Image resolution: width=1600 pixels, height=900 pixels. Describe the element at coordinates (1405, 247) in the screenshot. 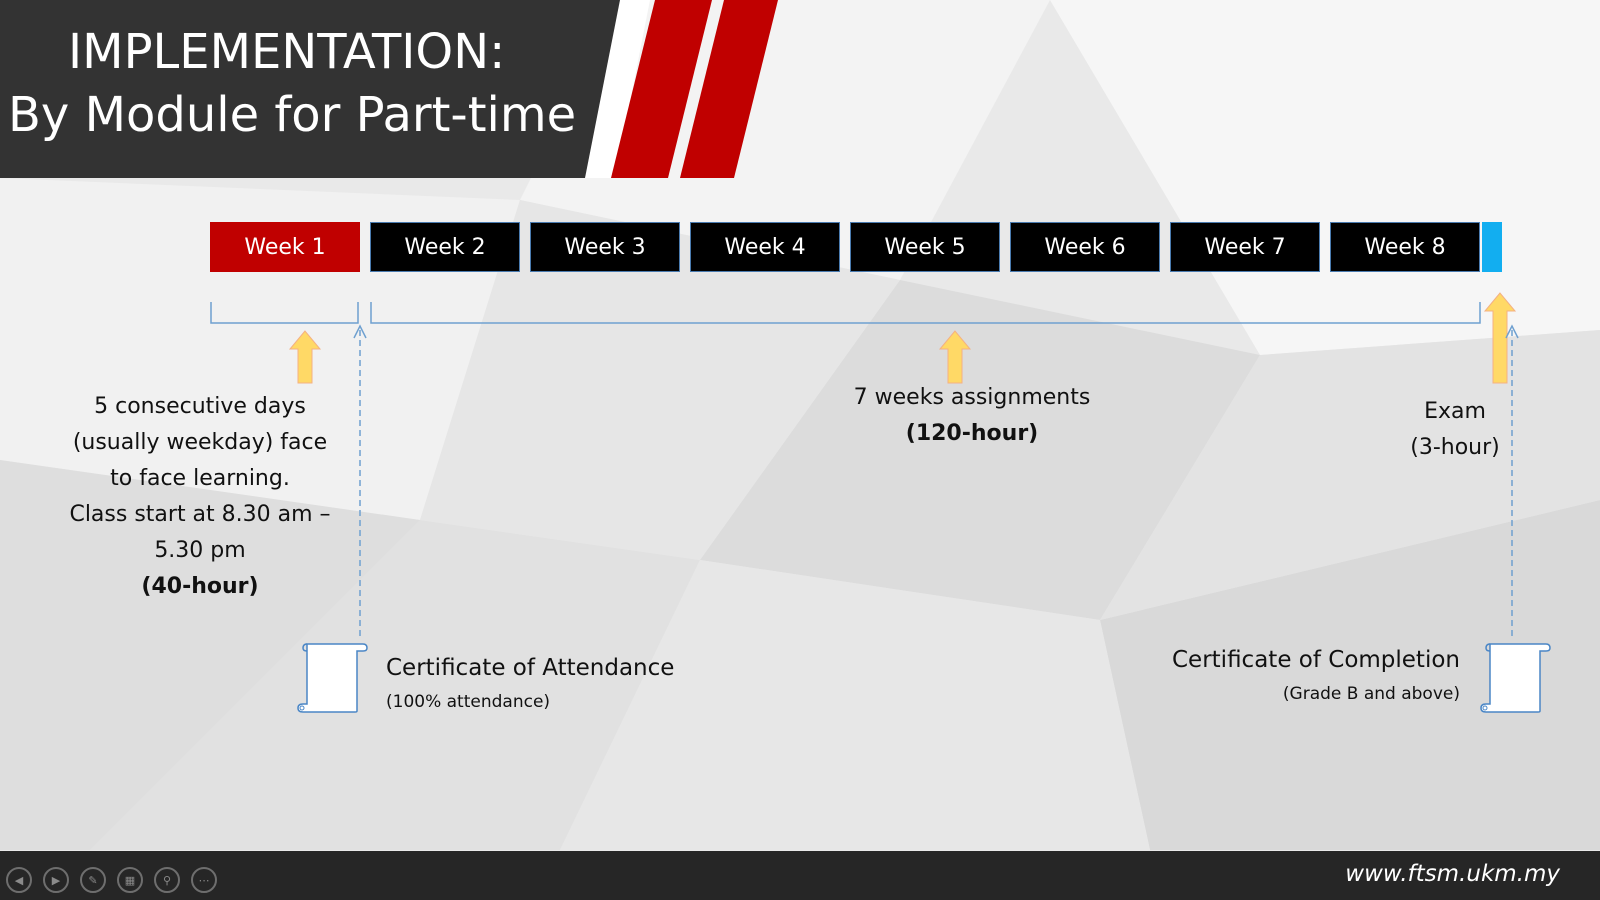

I see `week-8-box: Week 8` at that location.